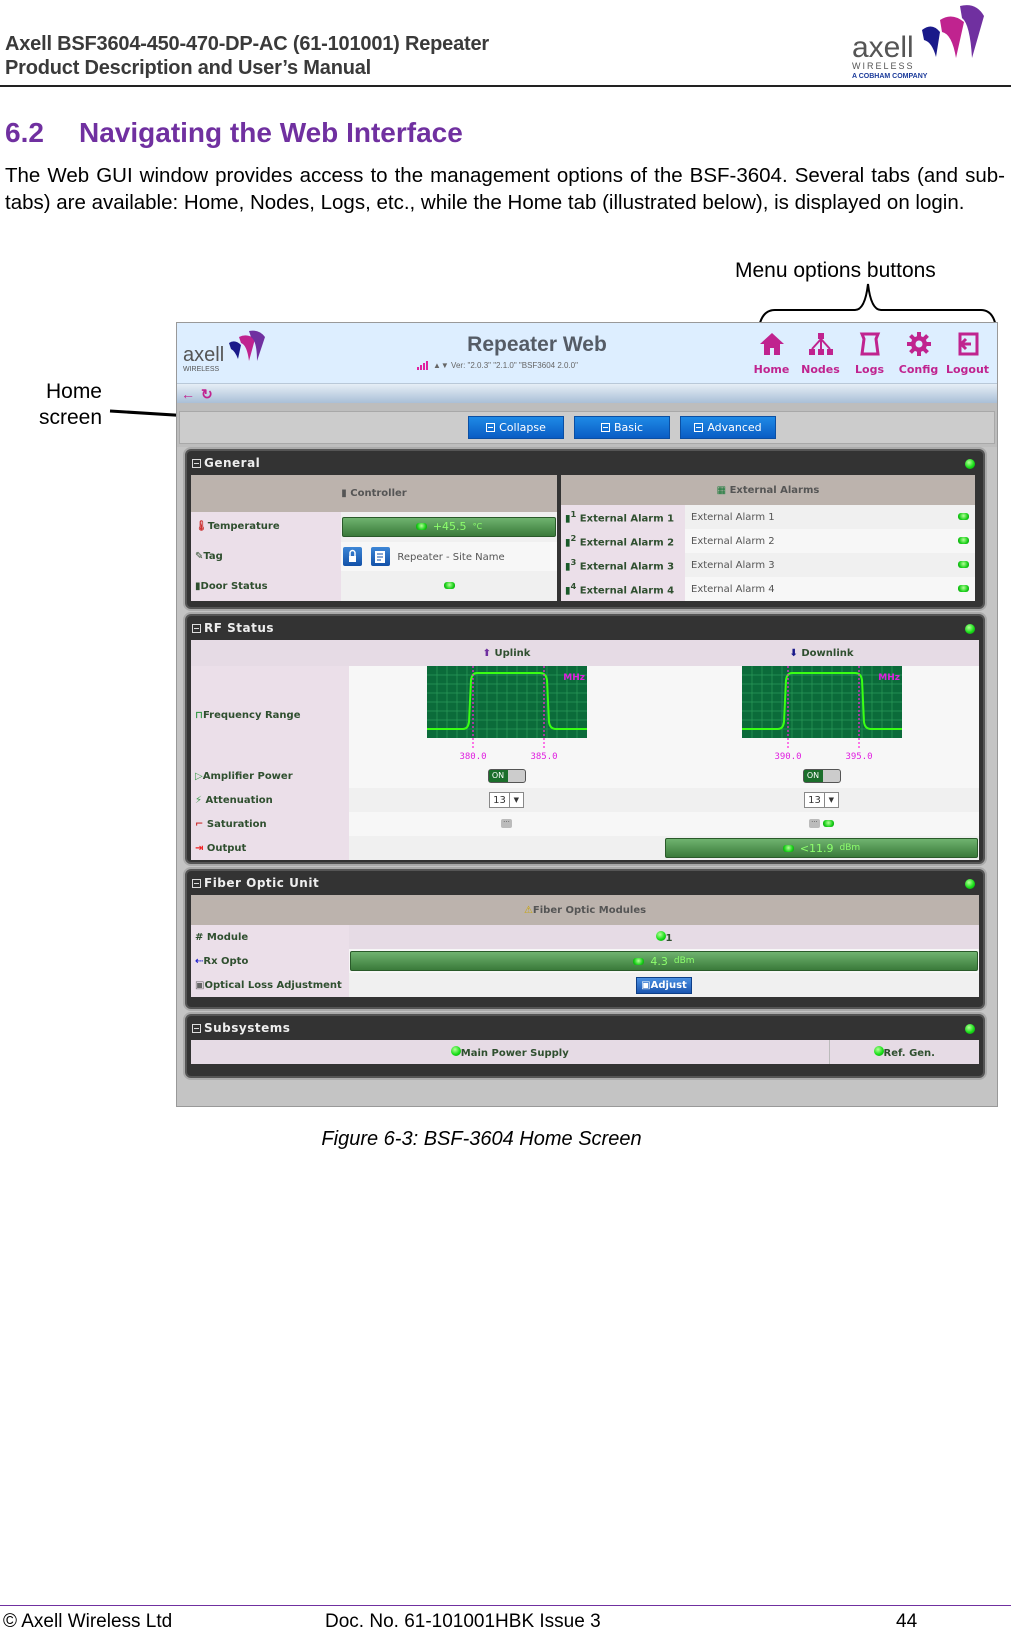 The width and height of the screenshot is (1011, 1633). I want to click on temperature-number: +45.5, so click(449, 527).